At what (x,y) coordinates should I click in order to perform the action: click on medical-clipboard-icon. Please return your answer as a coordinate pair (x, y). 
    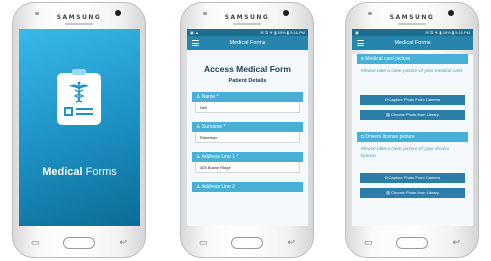
    Looking at the image, I should click on (79, 97).